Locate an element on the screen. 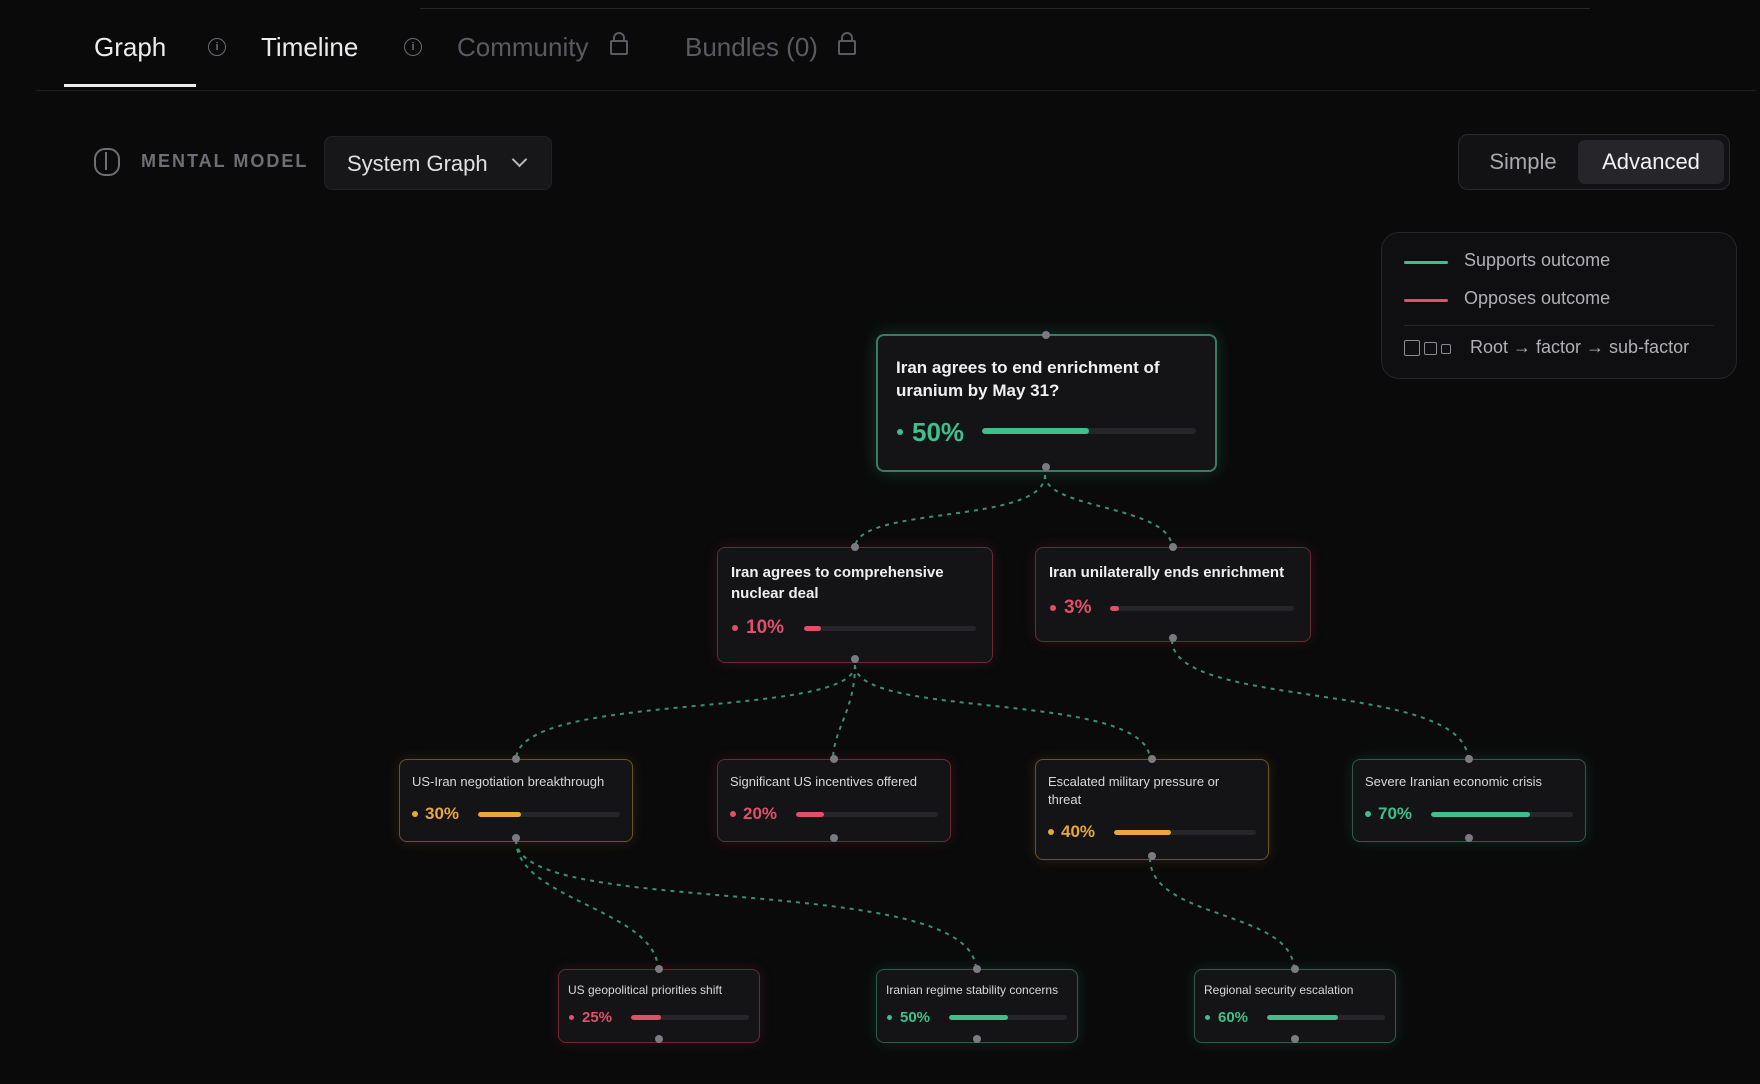 The image size is (1760, 1084). subfactor-node-economic-bottom-port is located at coordinates (1469, 838).